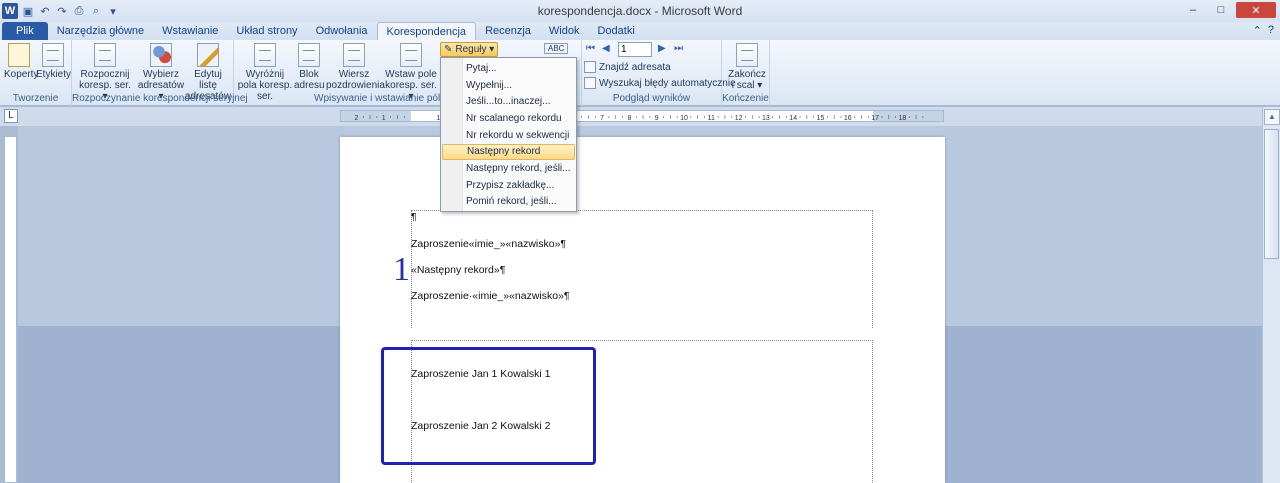  I want to click on group-create: Koperty Etykiety Tworzenie, so click(36, 73).